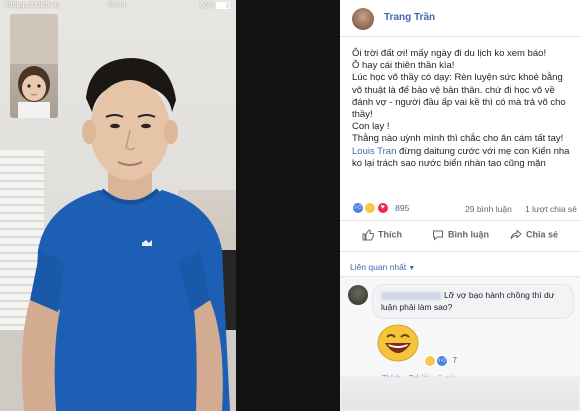  What do you see at coordinates (468, 234) in the screenshot?
I see `comment-label: Bình luận` at bounding box center [468, 234].